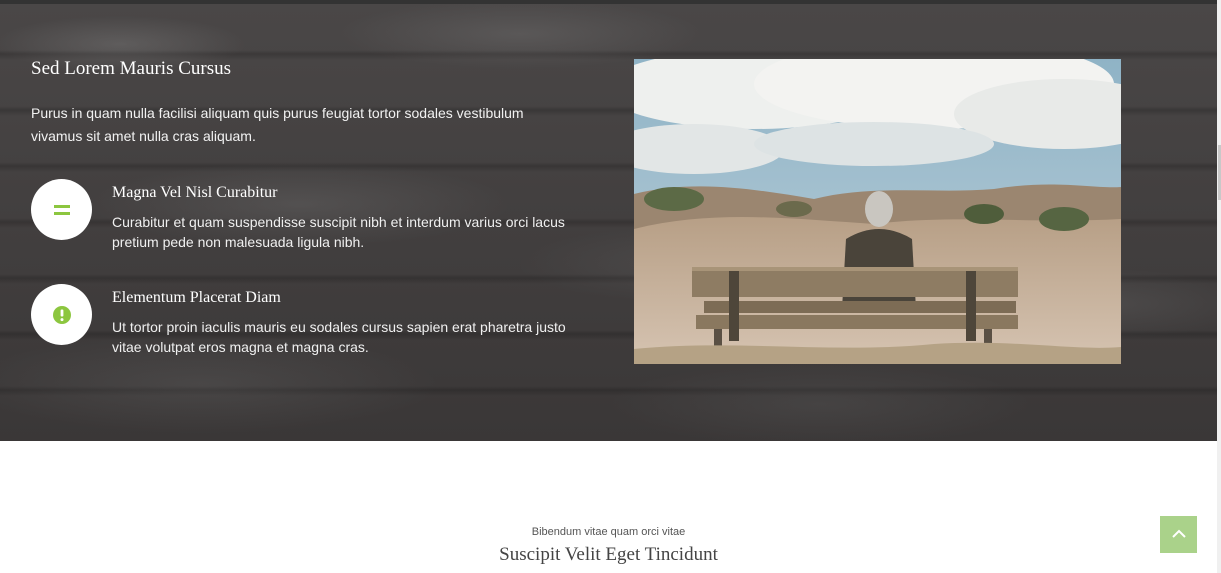 Image resolution: width=1221 pixels, height=573 pixels. Describe the element at coordinates (131, 68) in the screenshot. I see `hero-title: Sed Lorem Mauris Cursus` at that location.